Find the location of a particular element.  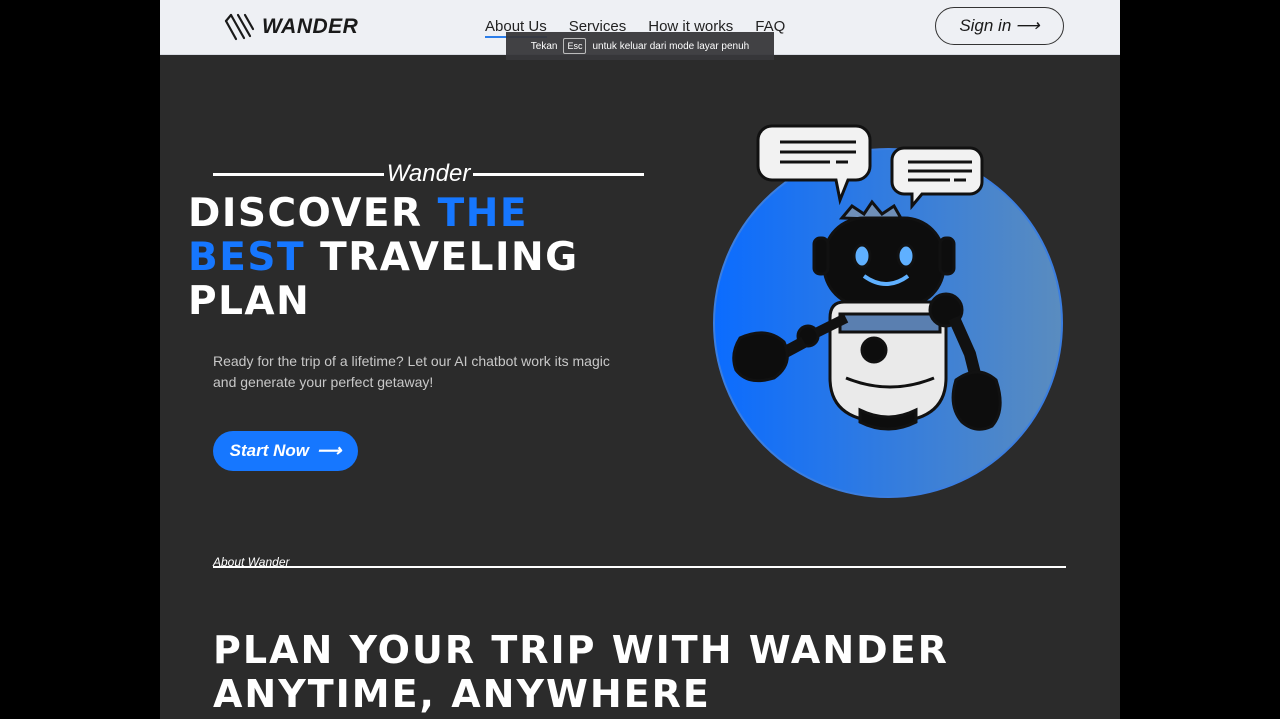

toast-prefix: Tekan is located at coordinates (544, 46).